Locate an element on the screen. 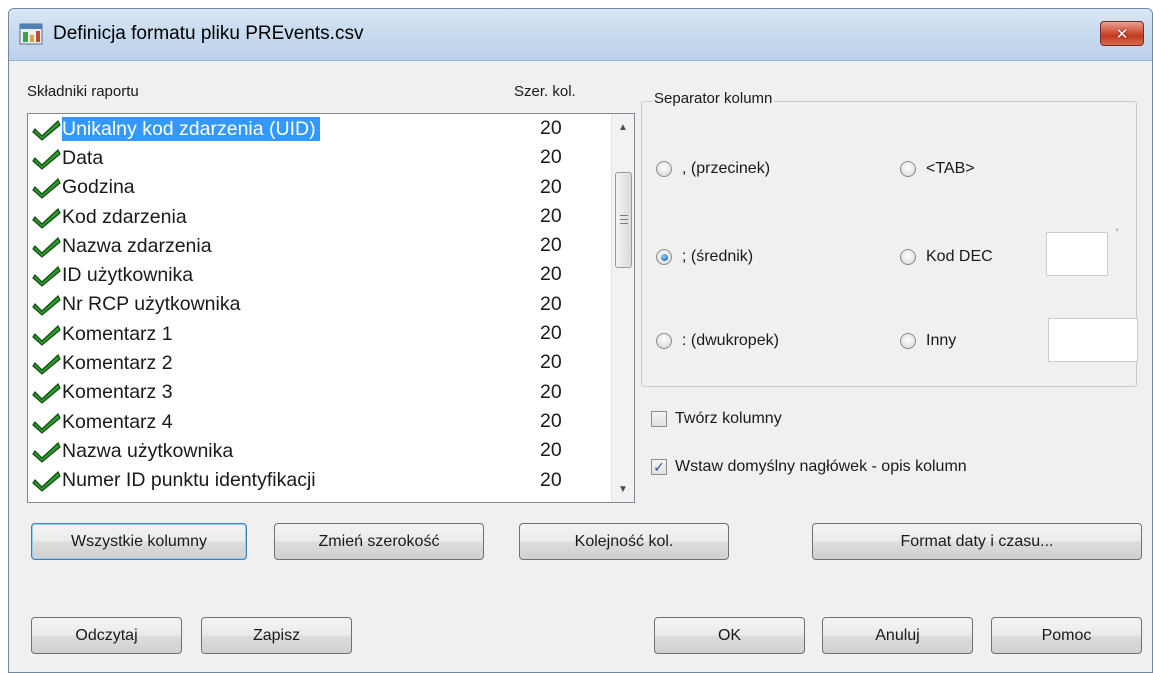  report-format-icon is located at coordinates (31, 34).